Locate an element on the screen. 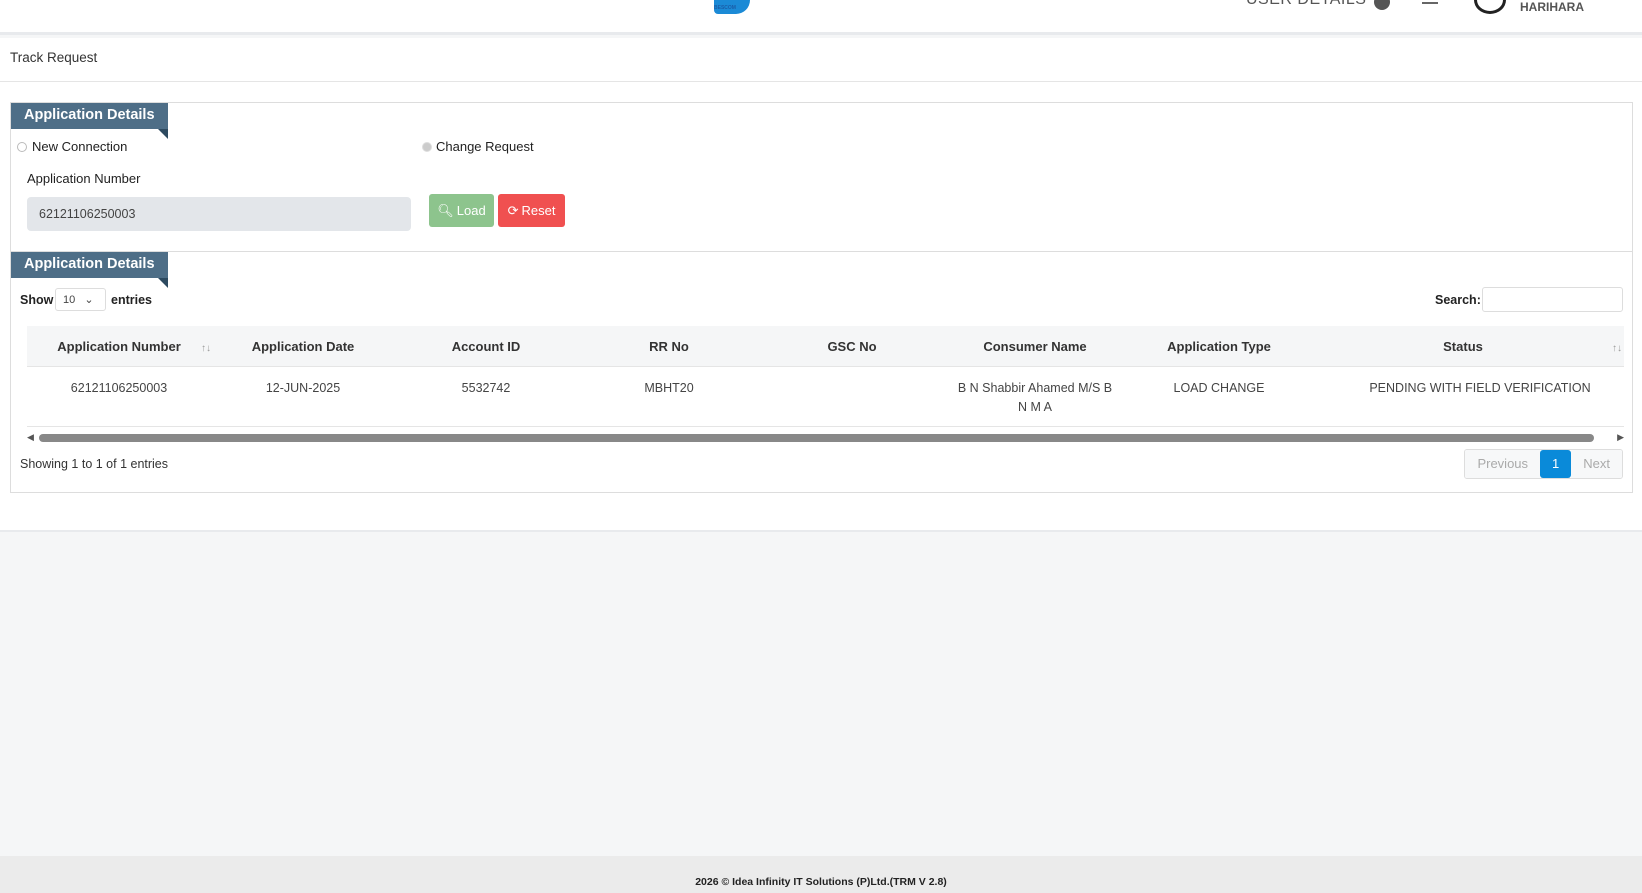 This screenshot has width=1642, height=893. col-rr-no: RR No is located at coordinates (669, 346).